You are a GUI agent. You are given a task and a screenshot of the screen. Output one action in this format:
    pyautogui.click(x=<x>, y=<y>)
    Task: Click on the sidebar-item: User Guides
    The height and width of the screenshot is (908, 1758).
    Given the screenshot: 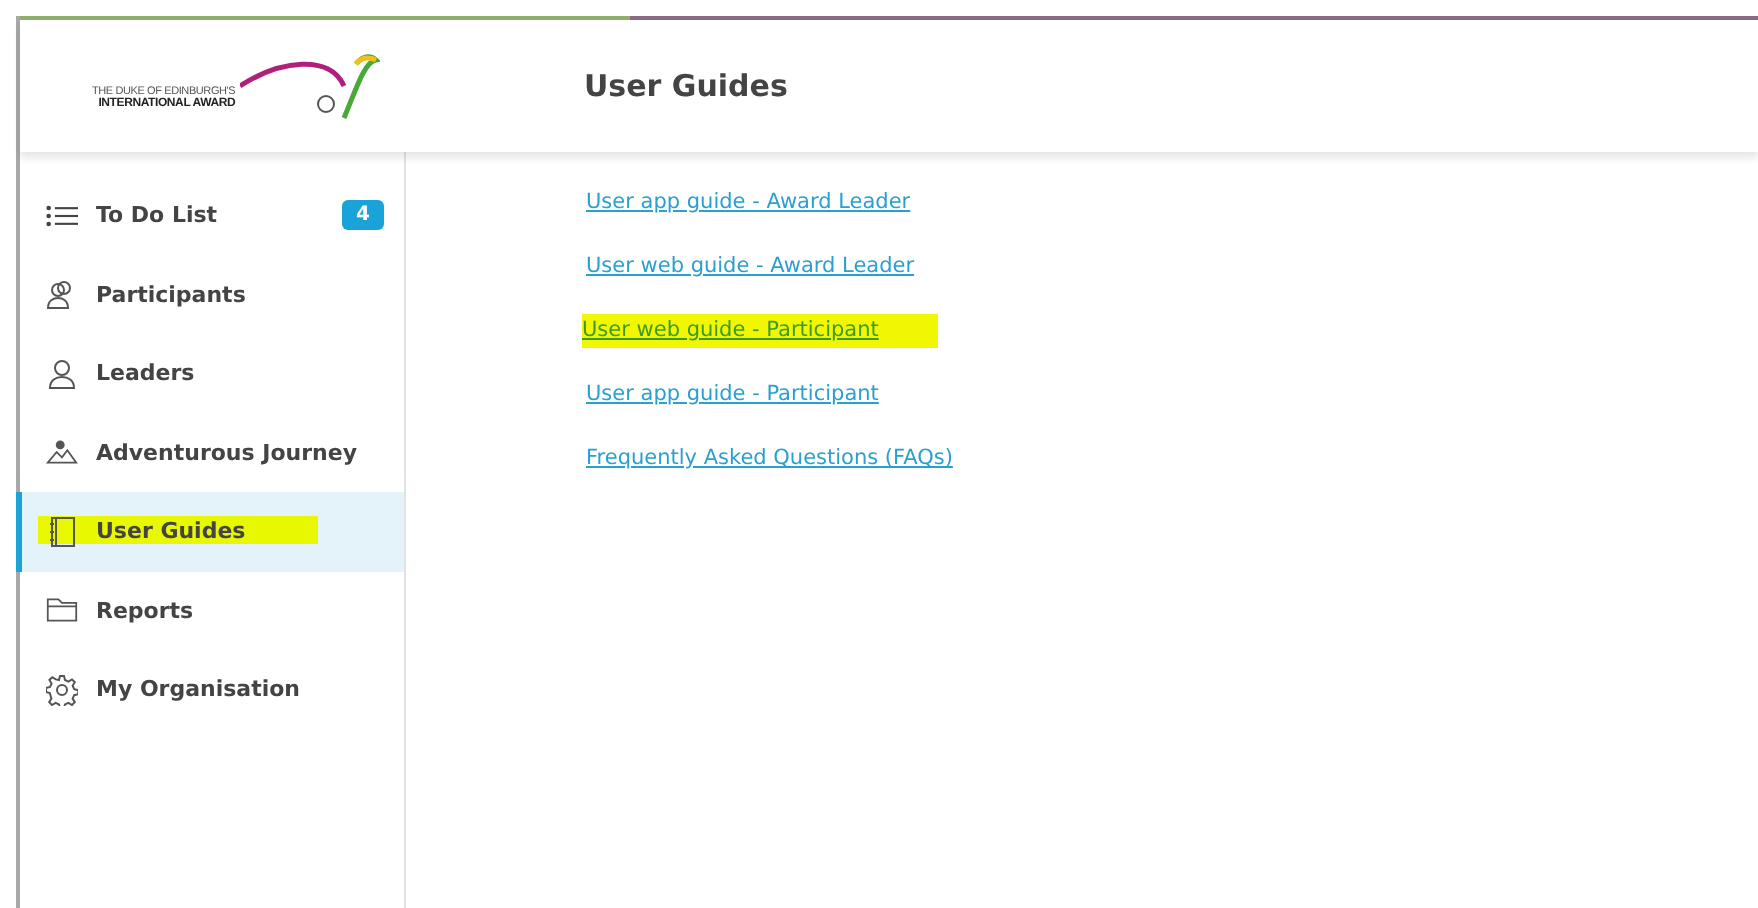 What is the action you would take?
    pyautogui.click(x=210, y=531)
    